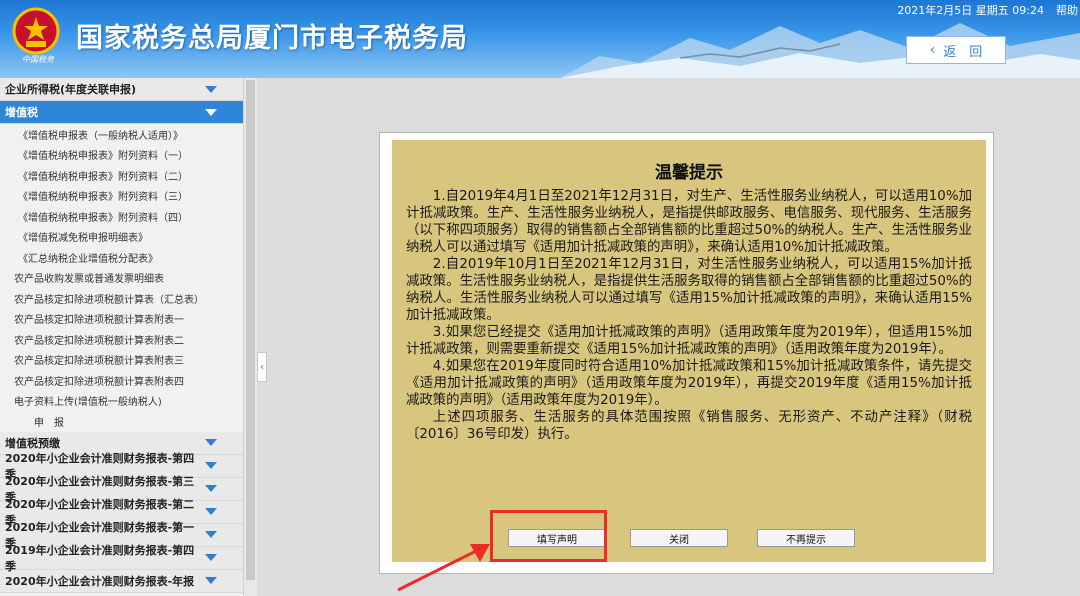 The width and height of the screenshot is (1080, 596). I want to click on dialog-title: 温馨提示, so click(689, 173).